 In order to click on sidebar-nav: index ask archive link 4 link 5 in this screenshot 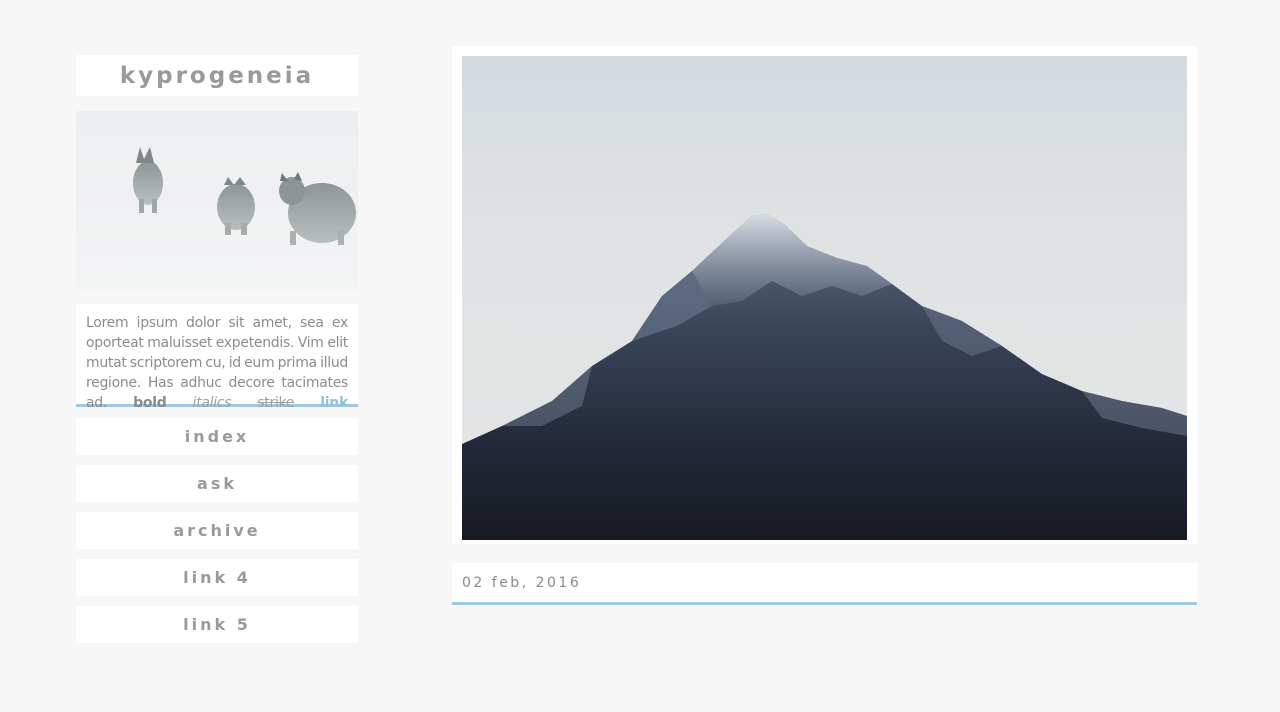, I will do `click(217, 530)`.